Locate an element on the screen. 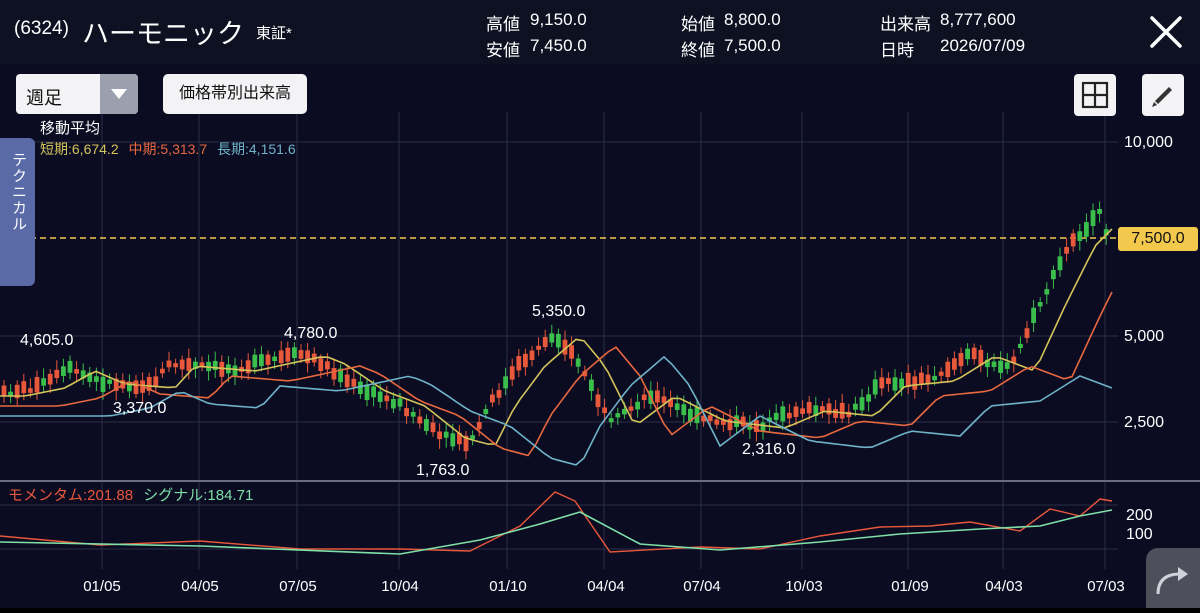 The height and width of the screenshot is (613, 1200). volume-label: 出来高 is located at coordinates (905, 24).